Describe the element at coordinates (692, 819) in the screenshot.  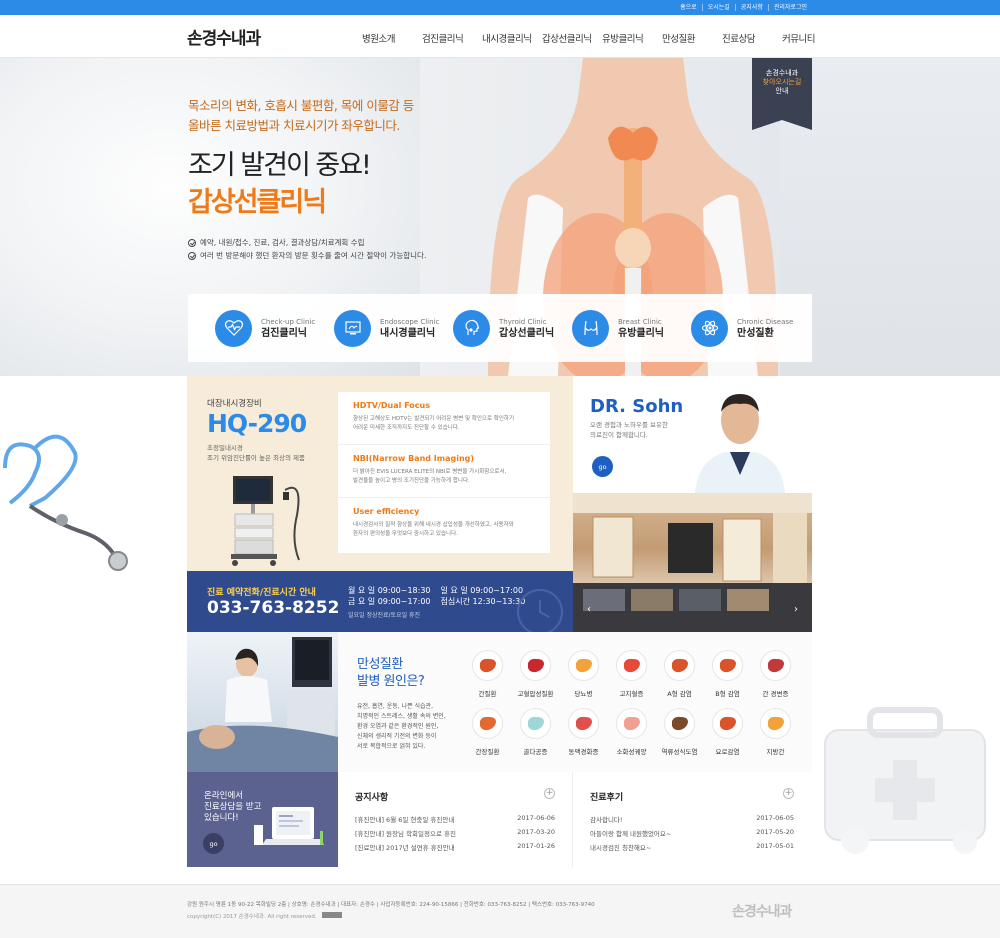
I see `review-row: 감사합니다! 2017-06-05` at that location.